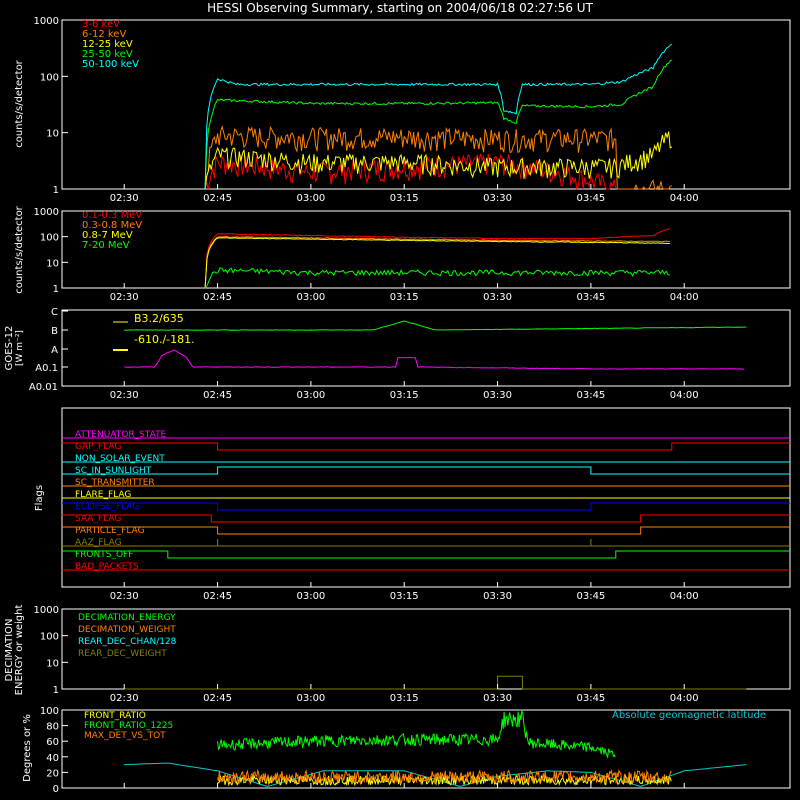  What do you see at coordinates (98, 447) in the screenshot?
I see `flags-legend-1: GAP_FLAG` at bounding box center [98, 447].